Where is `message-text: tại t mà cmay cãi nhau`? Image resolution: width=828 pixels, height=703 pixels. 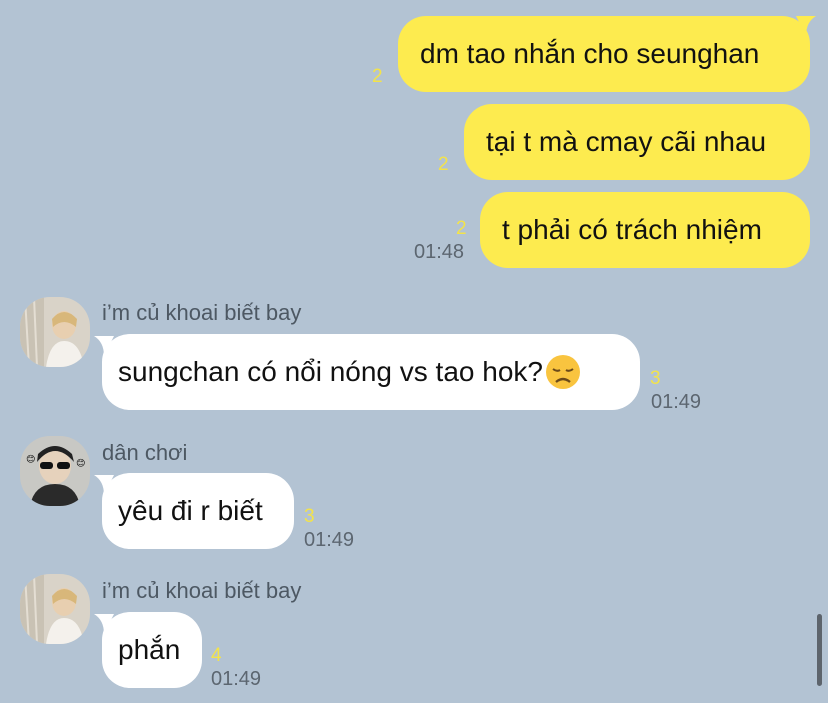
message-text: tại t mà cmay cãi nhau is located at coordinates (626, 141).